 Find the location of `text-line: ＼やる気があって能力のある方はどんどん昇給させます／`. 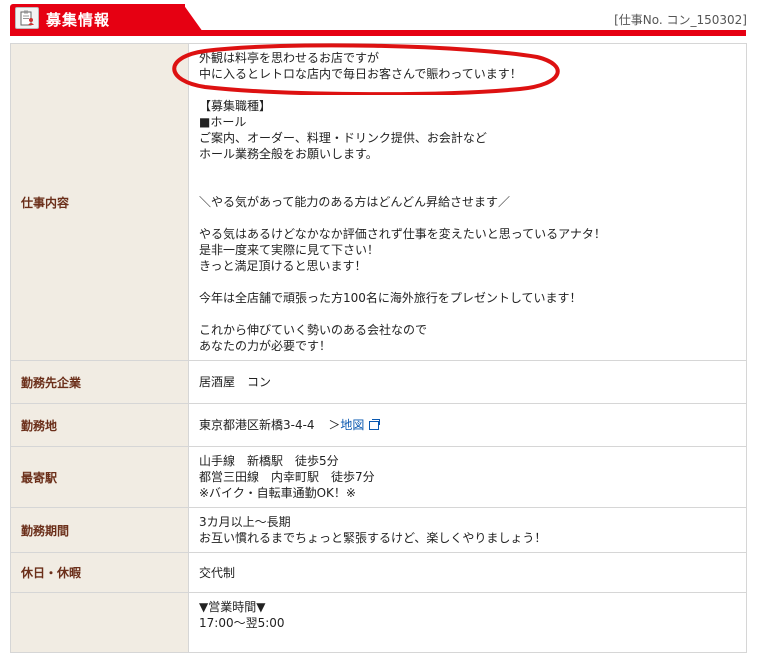

text-line: ＼やる気があって能力のある方はどんどん昇給させます／ is located at coordinates (355, 202).